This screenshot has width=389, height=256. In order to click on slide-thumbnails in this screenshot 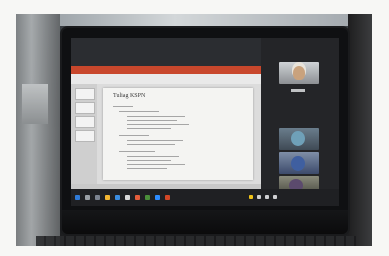, I will do `click(84, 134)`.